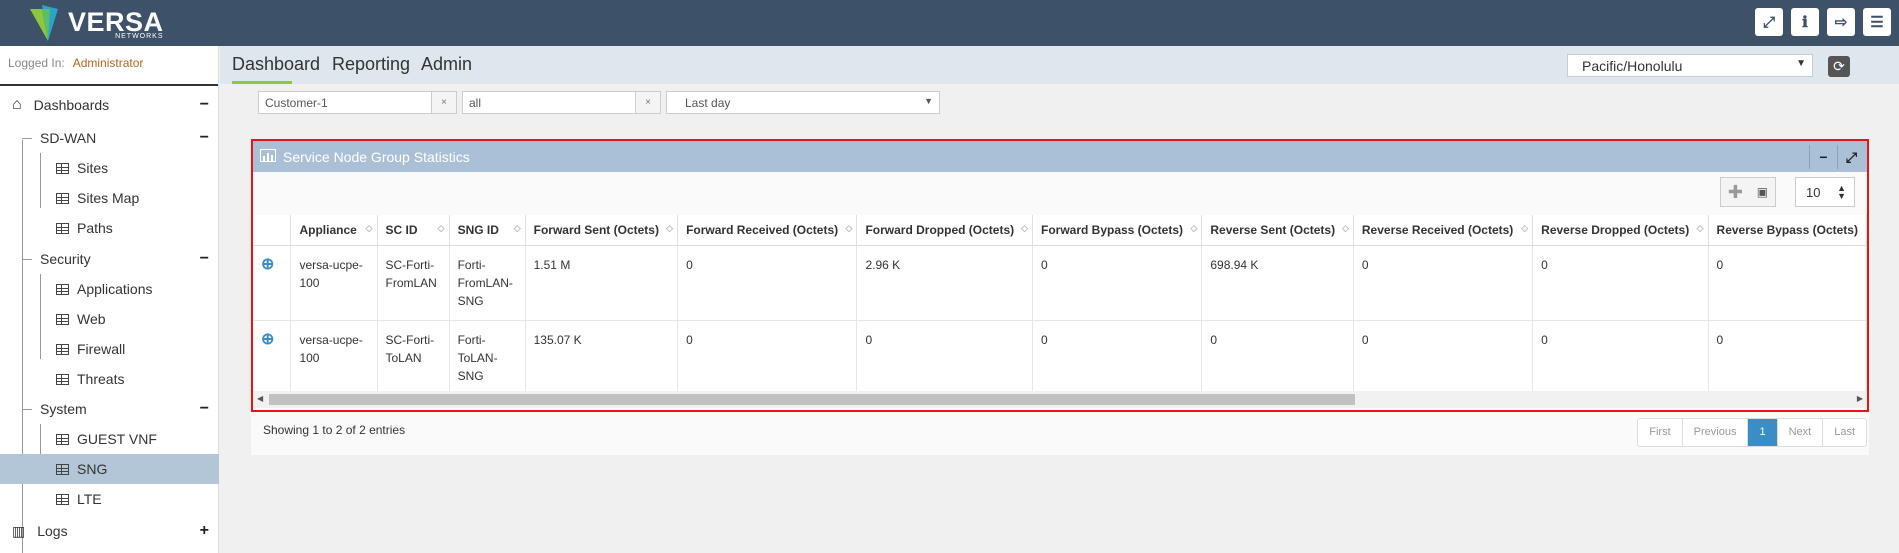 The width and height of the screenshot is (1899, 553). I want to click on sidebar-item-label: SD-WAN, so click(68, 138).